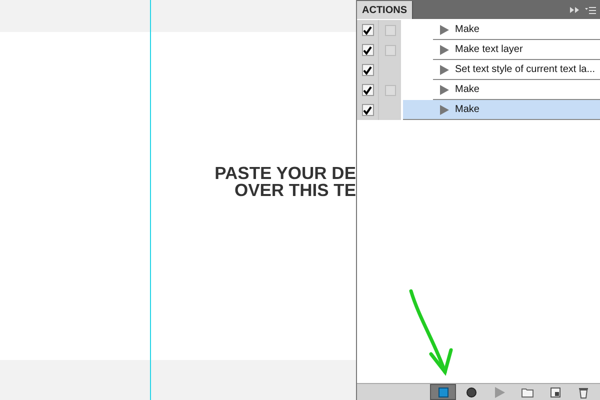  Describe the element at coordinates (499, 392) in the screenshot. I see `play-icon` at that location.